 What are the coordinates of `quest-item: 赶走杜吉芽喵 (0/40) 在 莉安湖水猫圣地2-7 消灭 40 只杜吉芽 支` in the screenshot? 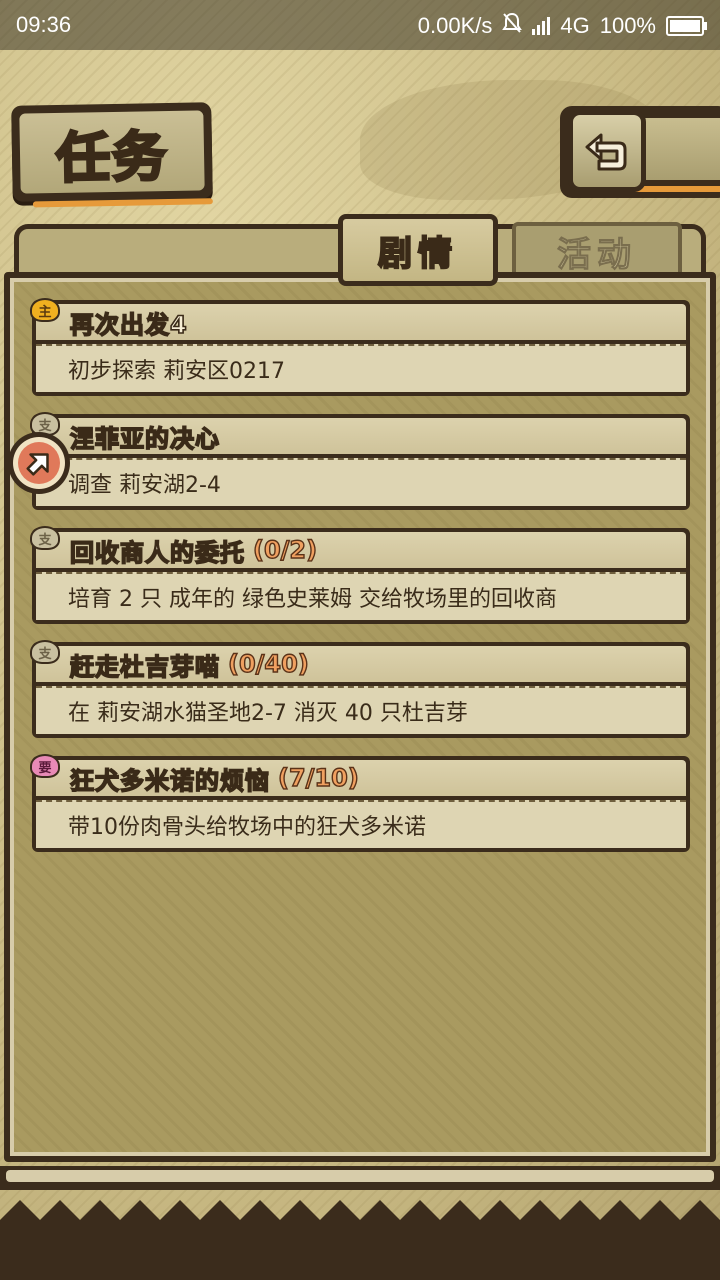 It's located at (360, 689).